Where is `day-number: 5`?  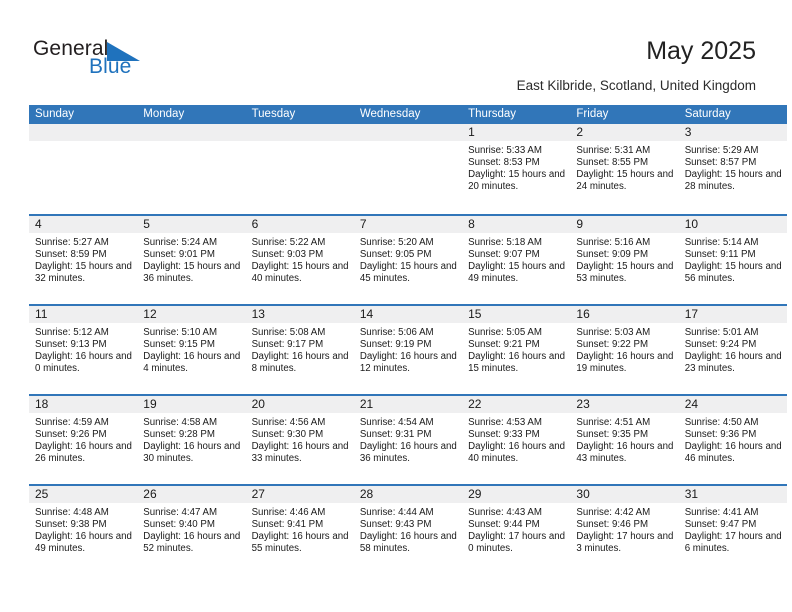 day-number: 5 is located at coordinates (191, 224).